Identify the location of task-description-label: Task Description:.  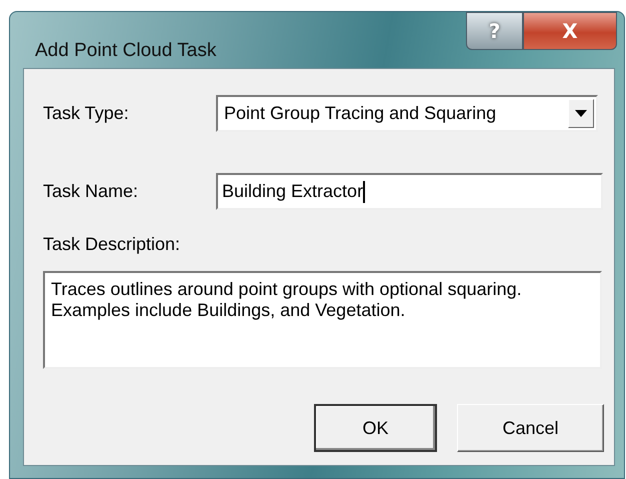
(112, 244).